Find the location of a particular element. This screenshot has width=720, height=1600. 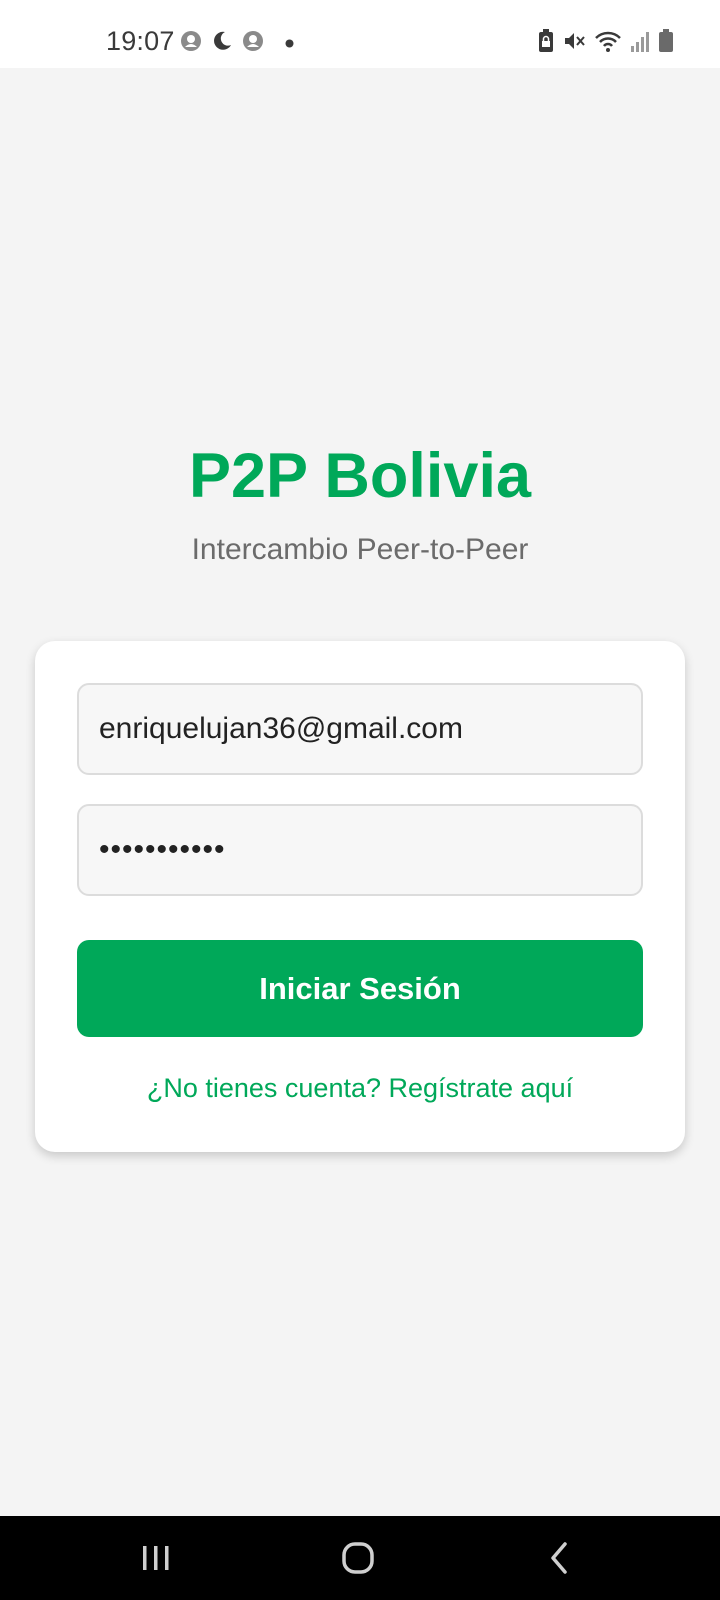

mute-icon is located at coordinates (574, 43).